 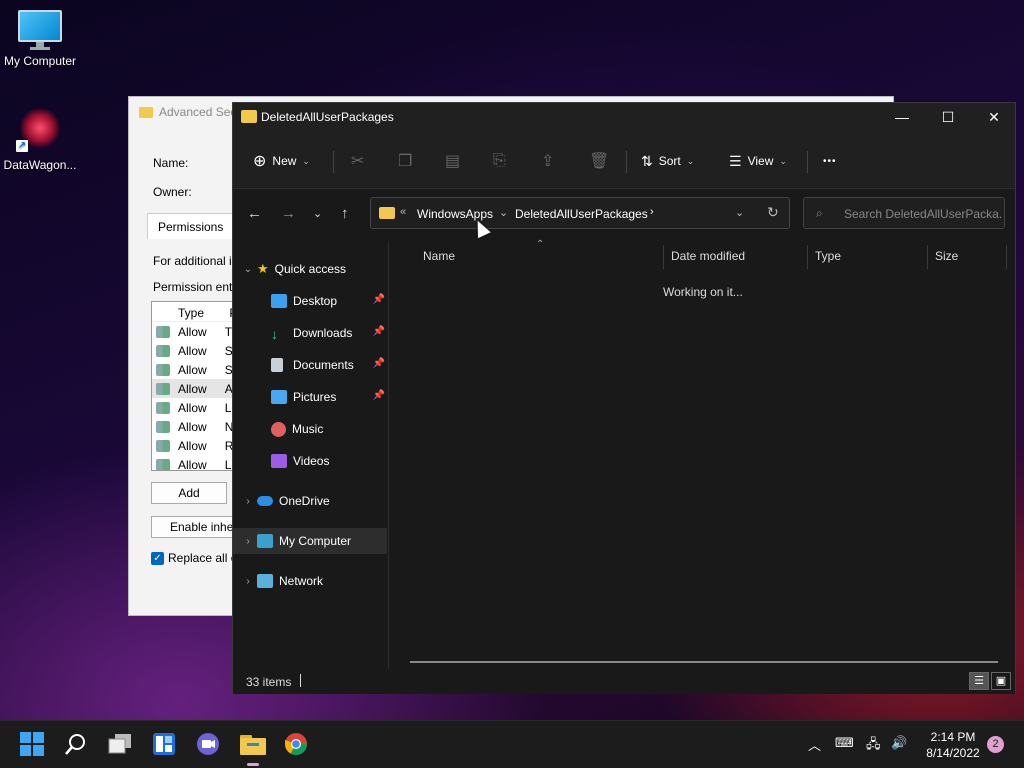 What do you see at coordinates (403, 212) in the screenshot?
I see `overflow-chevron-icon: «` at bounding box center [403, 212].